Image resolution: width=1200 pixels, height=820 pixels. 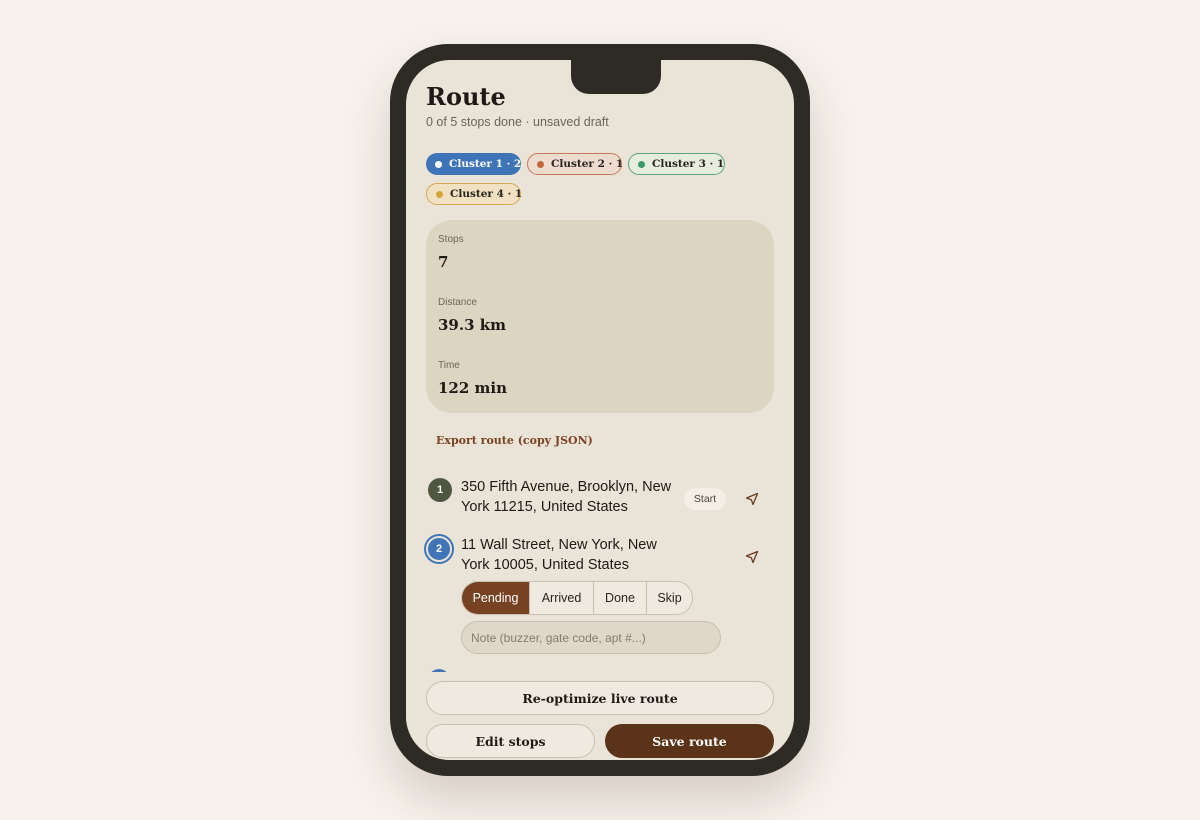 I want to click on page-subtitle: 0 of 5 stops done · unsaved draft, so click(x=517, y=122).